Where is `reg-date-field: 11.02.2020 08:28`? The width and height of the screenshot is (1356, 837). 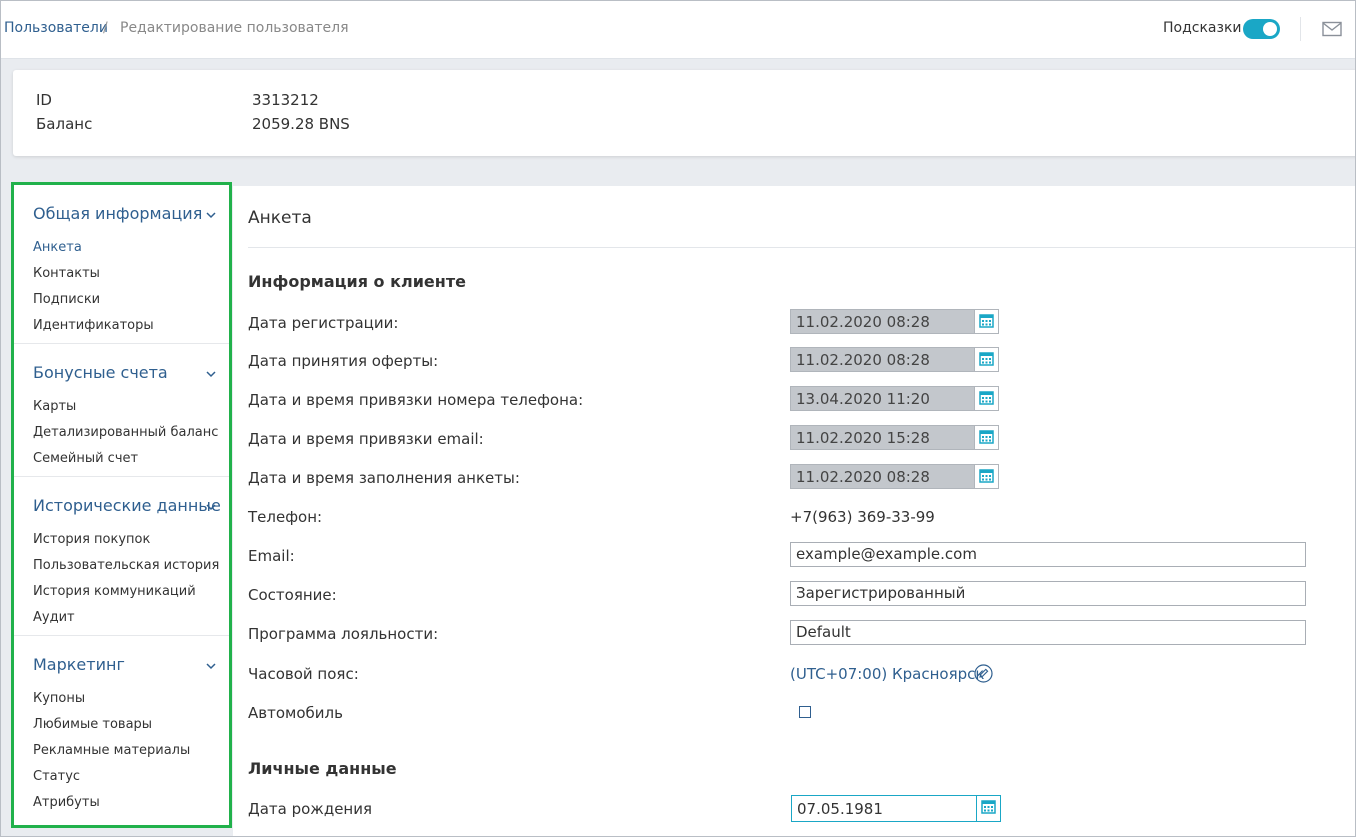 reg-date-field: 11.02.2020 08:28 is located at coordinates (894, 321).